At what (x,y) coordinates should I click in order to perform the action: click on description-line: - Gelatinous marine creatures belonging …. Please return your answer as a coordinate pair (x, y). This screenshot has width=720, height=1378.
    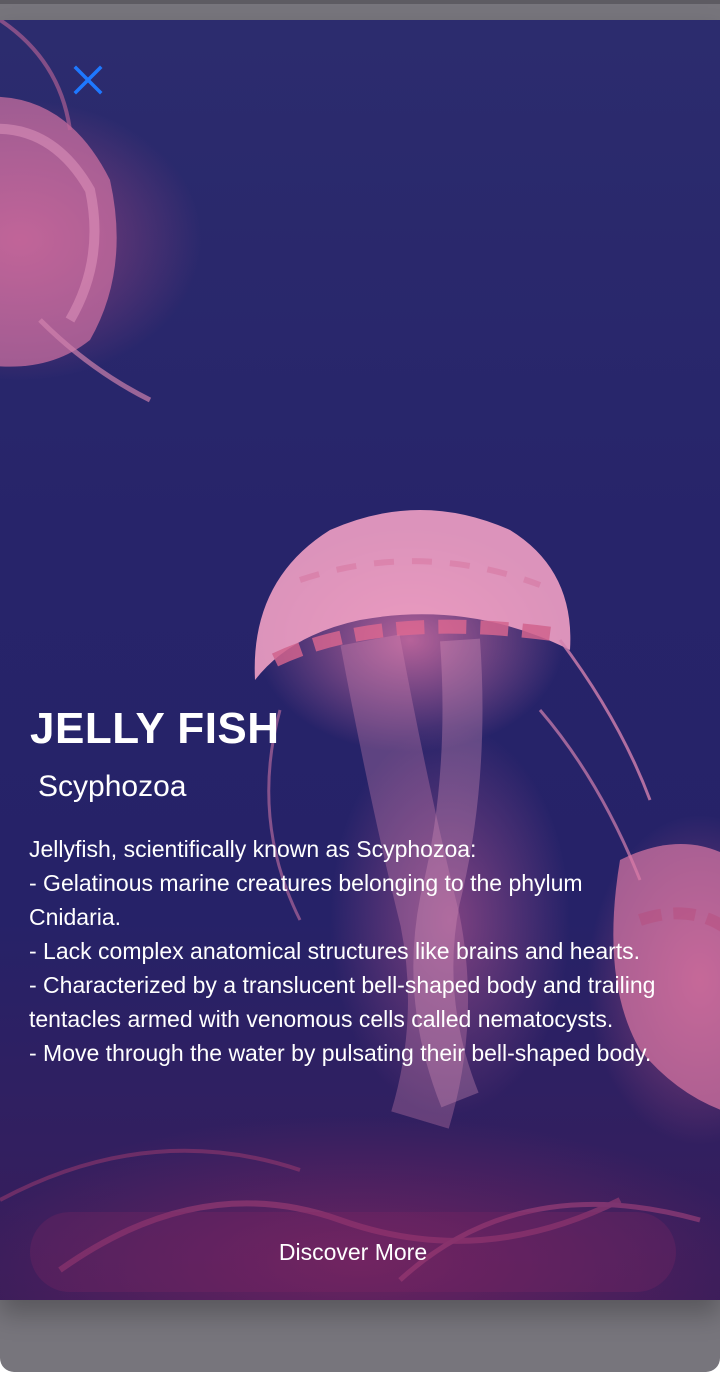
    Looking at the image, I should click on (306, 900).